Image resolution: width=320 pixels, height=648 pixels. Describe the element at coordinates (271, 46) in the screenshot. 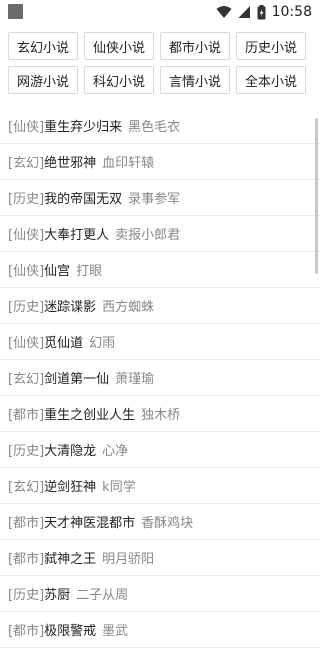

I see `category-button: 历史小说` at that location.